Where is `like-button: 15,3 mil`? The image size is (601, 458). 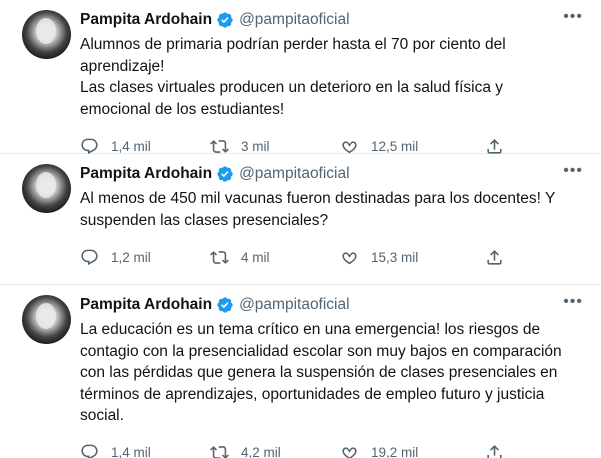 like-button: 15,3 mil is located at coordinates (405, 257).